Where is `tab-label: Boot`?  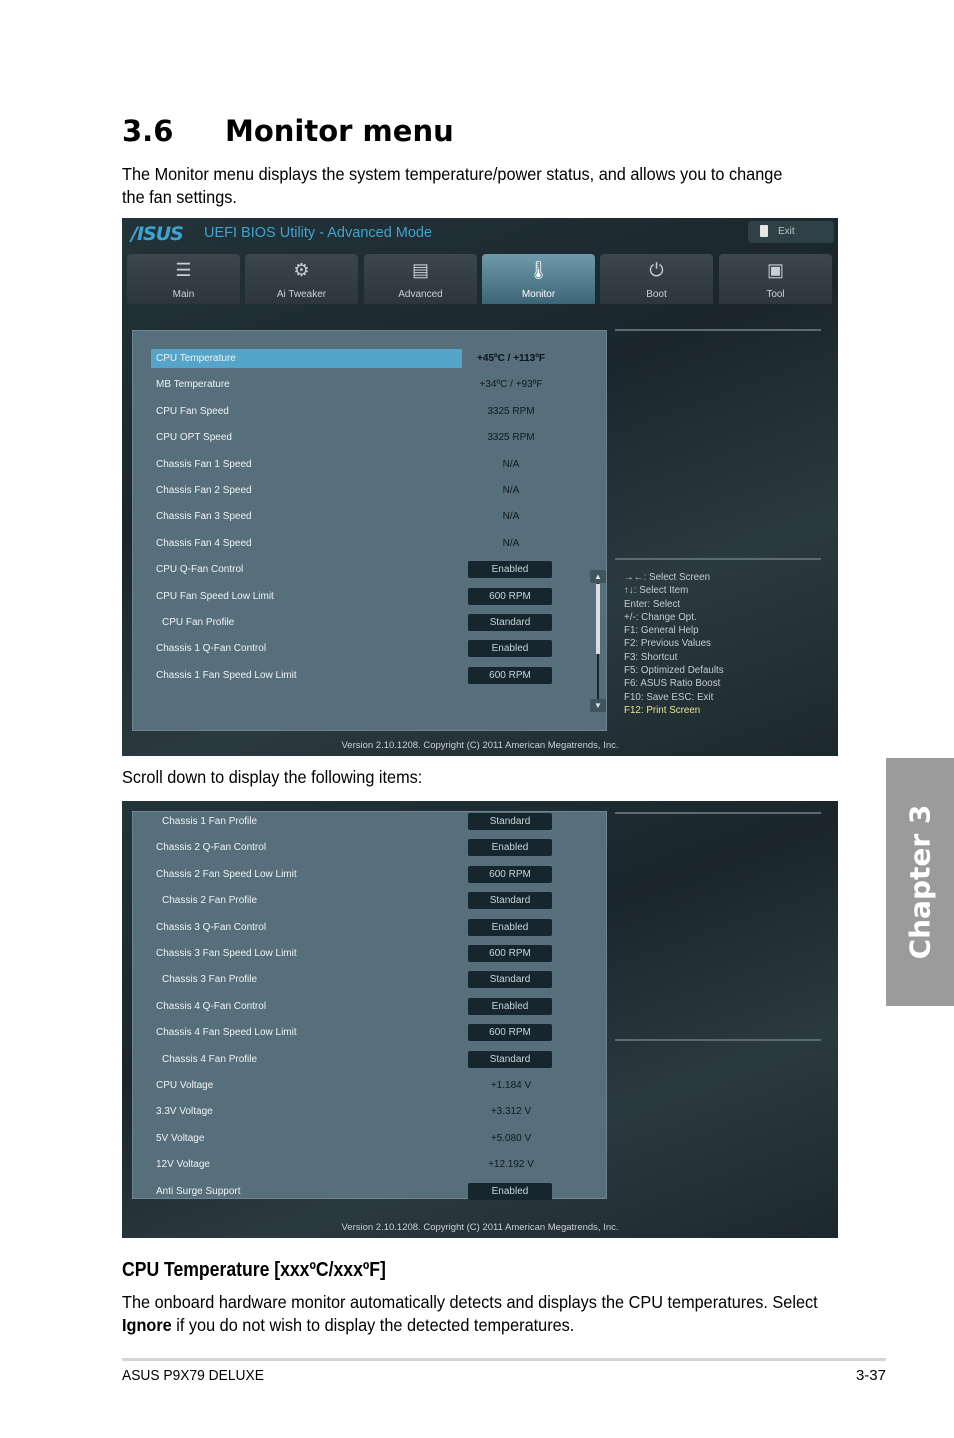 tab-label: Boot is located at coordinates (656, 294).